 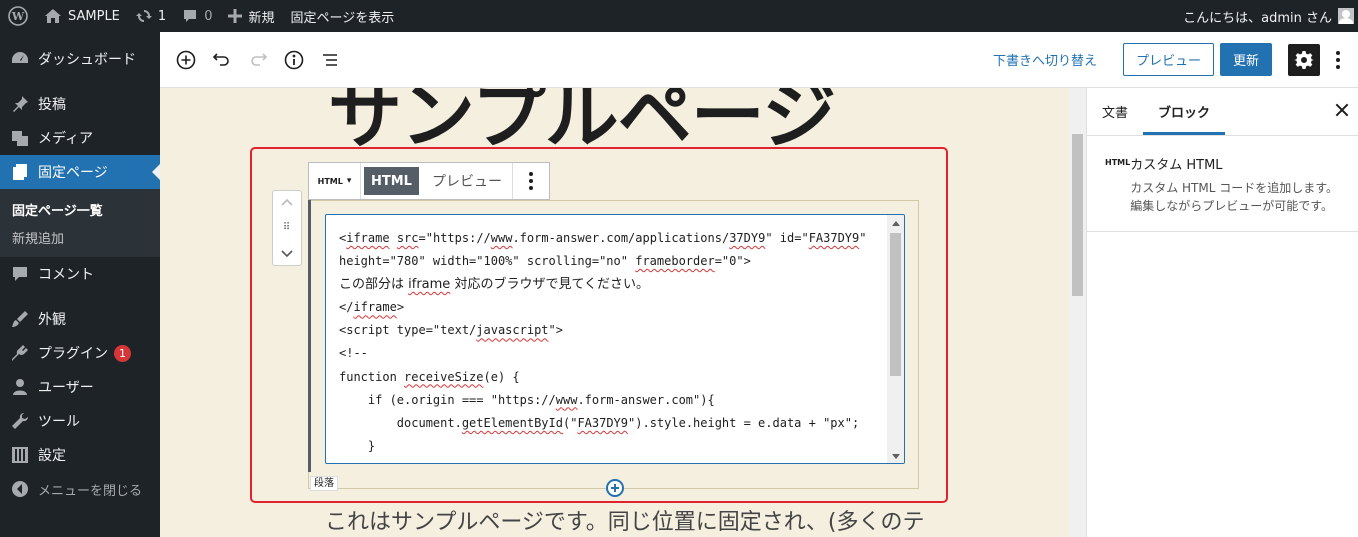 What do you see at coordinates (261, 18) in the screenshot?
I see `new-label: 新規` at bounding box center [261, 18].